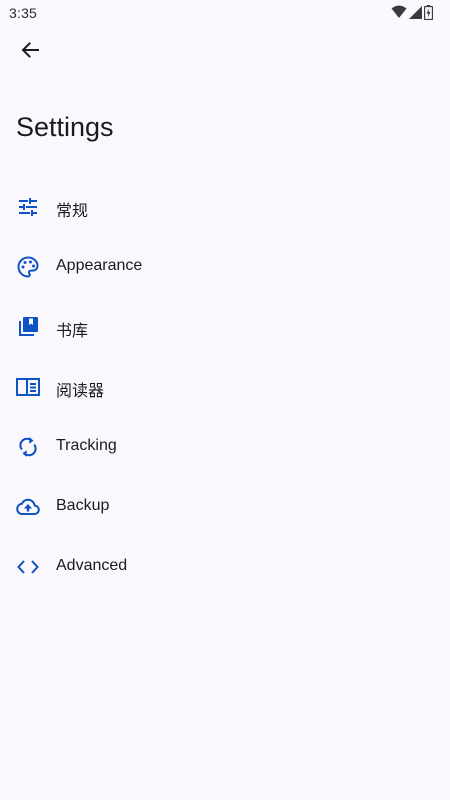 This screenshot has height=800, width=450. What do you see at coordinates (428, 12) in the screenshot?
I see `battery-icon` at bounding box center [428, 12].